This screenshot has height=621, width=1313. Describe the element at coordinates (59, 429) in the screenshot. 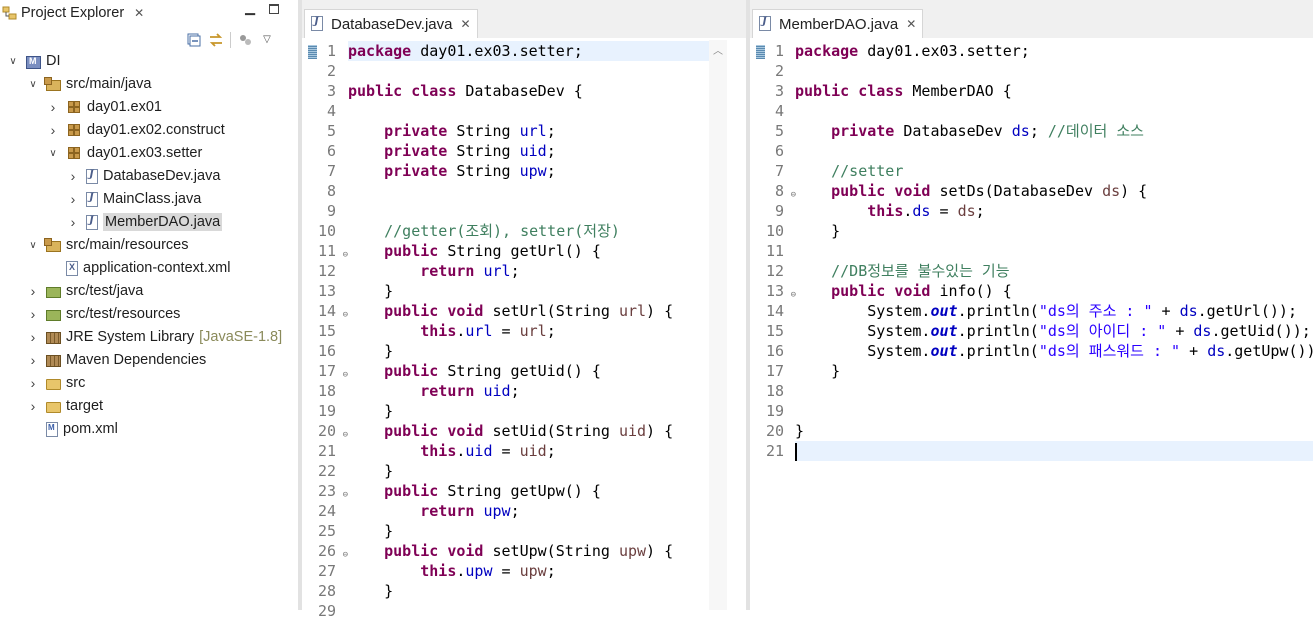

I see `tree-item: pom.xml` at that location.